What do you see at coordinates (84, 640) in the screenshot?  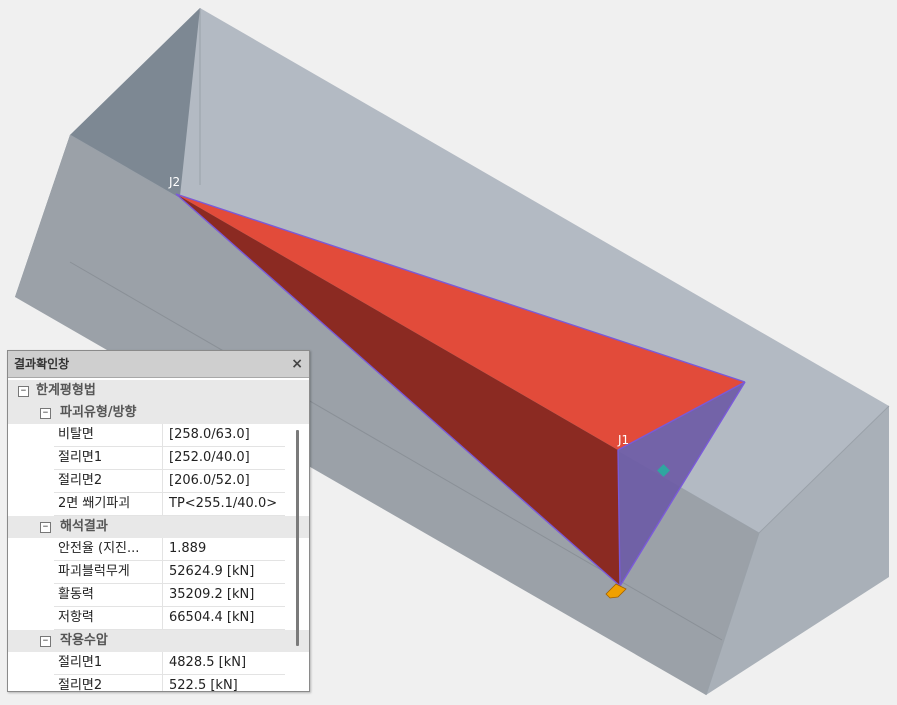 I see `tree-group-label: 작용수압` at bounding box center [84, 640].